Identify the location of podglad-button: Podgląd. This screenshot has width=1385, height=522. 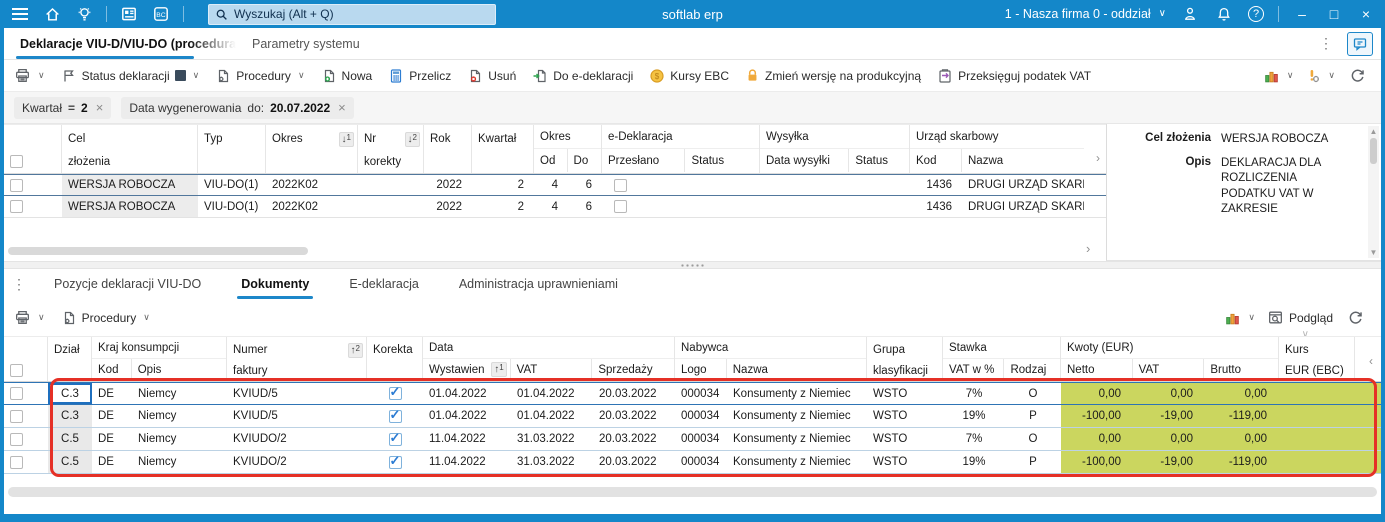
(1300, 317).